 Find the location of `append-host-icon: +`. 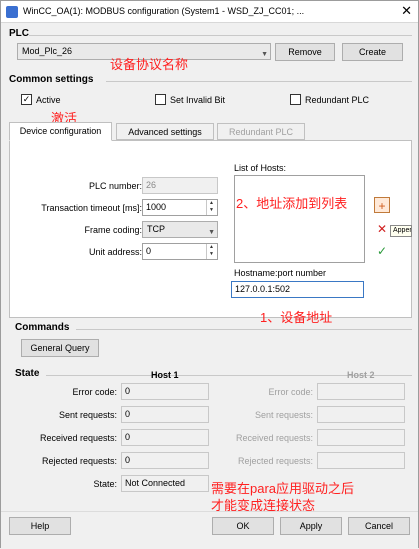

append-host-icon: + is located at coordinates (382, 205).